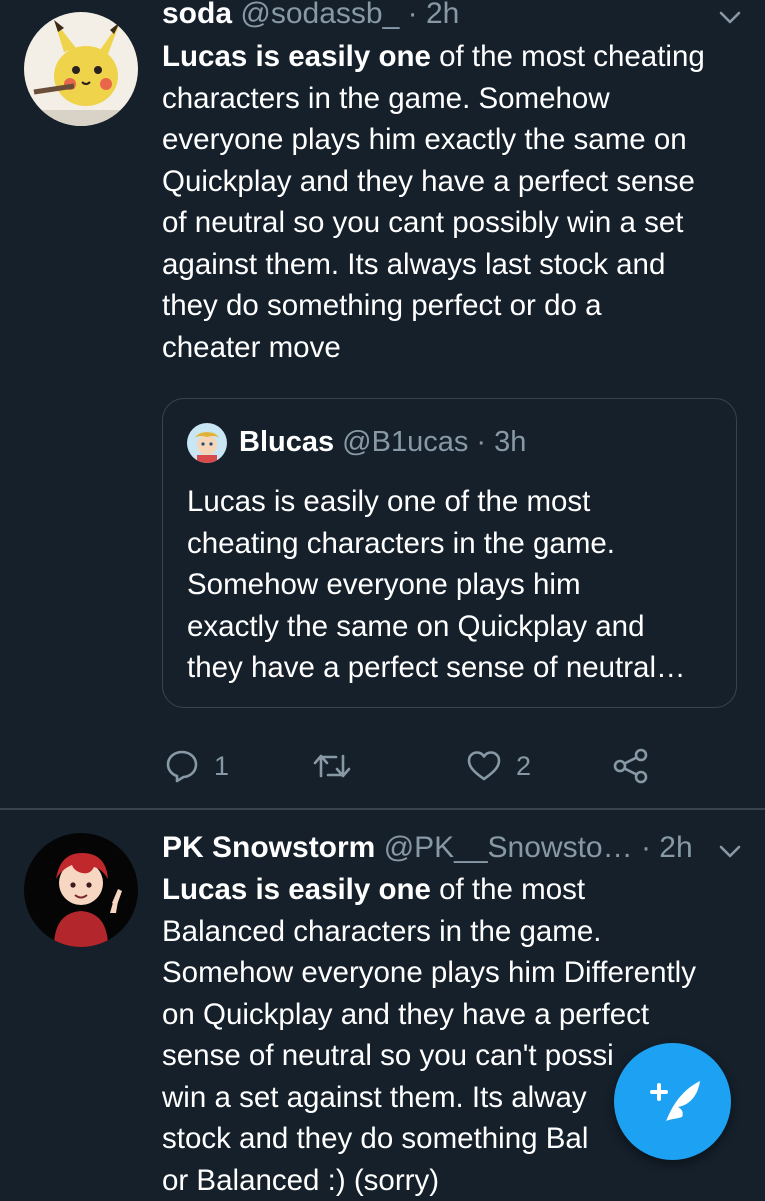 The width and height of the screenshot is (765, 1201). I want to click on tweet-header: PK Snowstorm @PK__Snowsto… · 2h, so click(427, 848).